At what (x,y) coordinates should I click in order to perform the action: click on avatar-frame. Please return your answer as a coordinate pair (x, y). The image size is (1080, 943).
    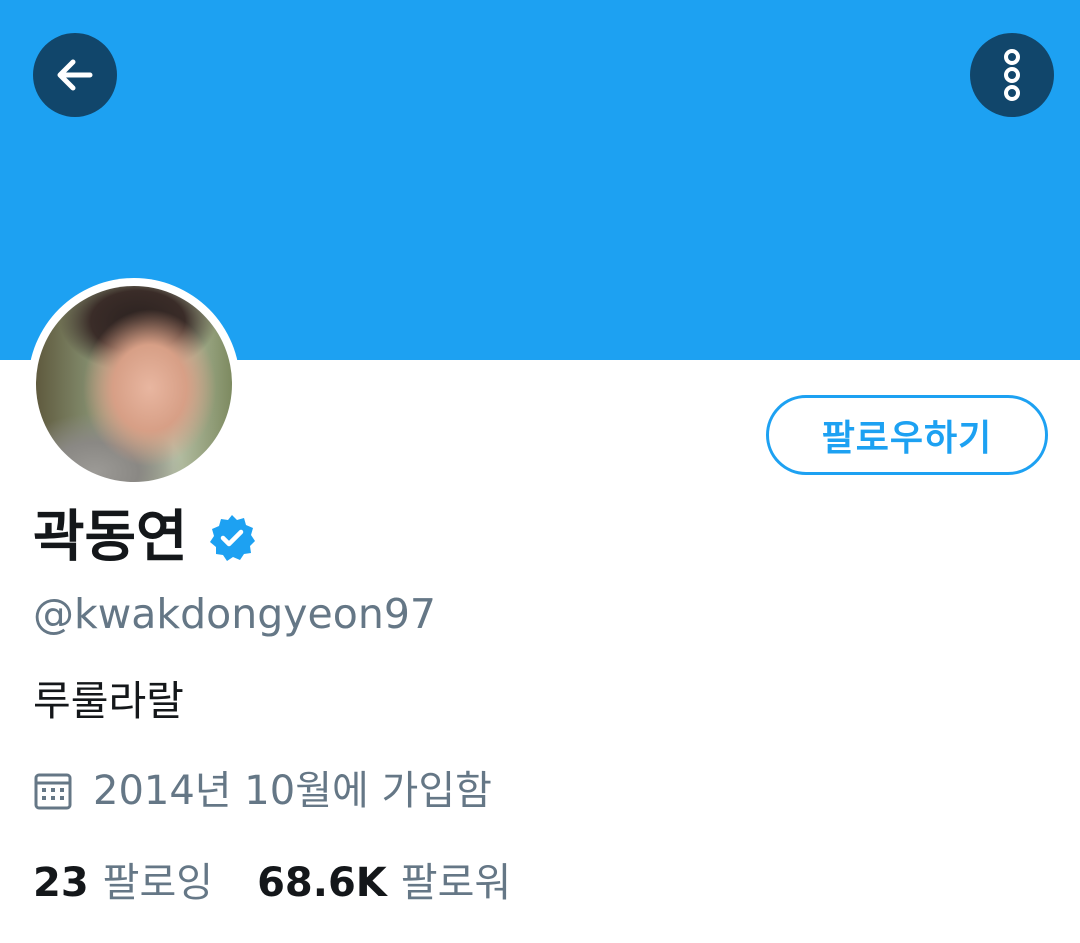
    Looking at the image, I should click on (134, 384).